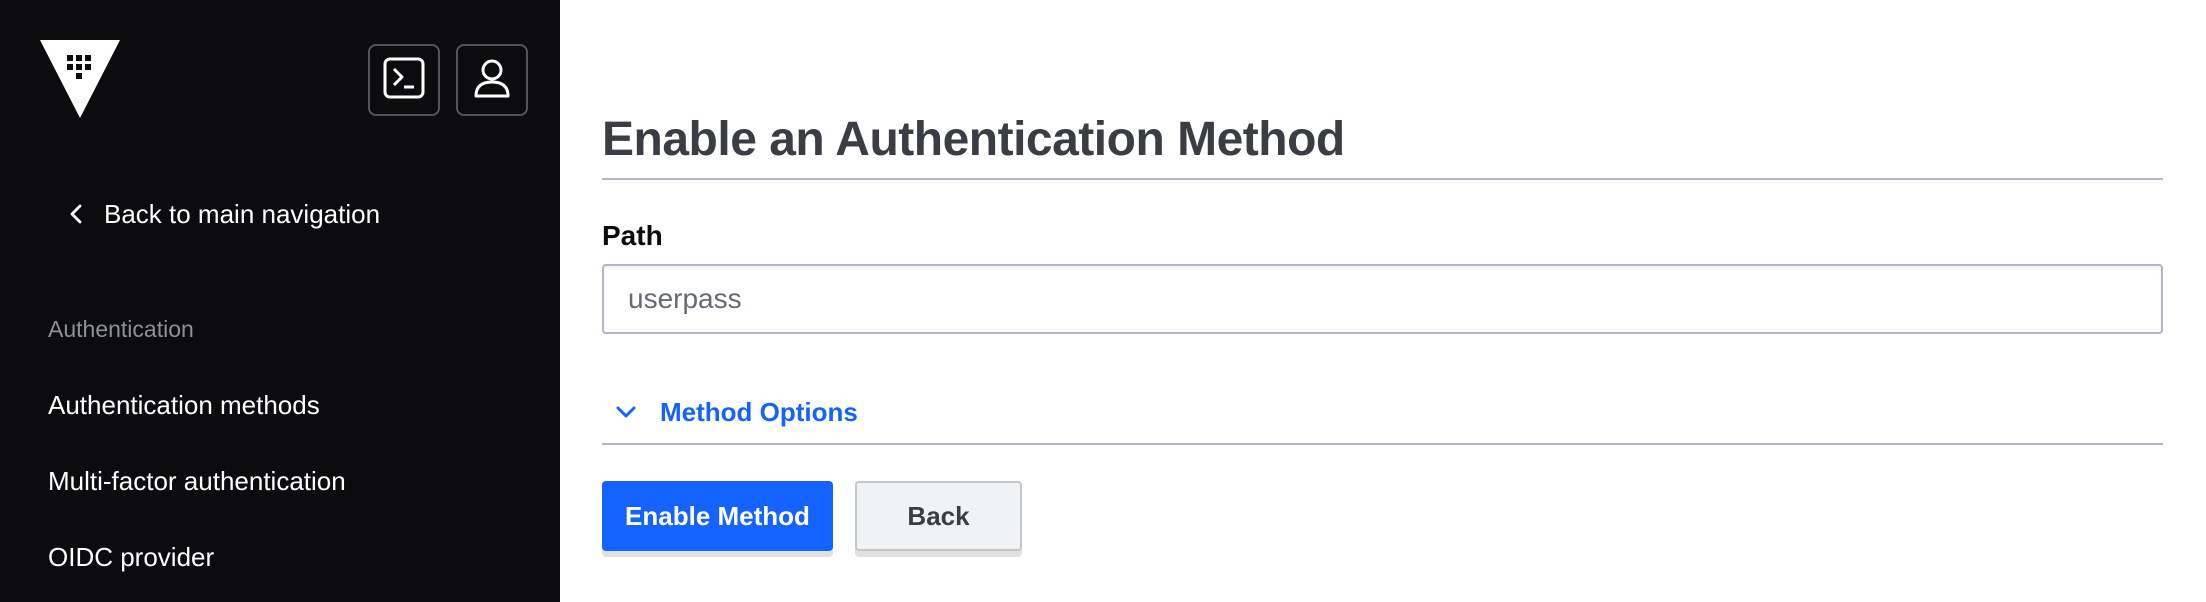 Image resolution: width=2206 pixels, height=602 pixels. What do you see at coordinates (1382, 299) in the screenshot?
I see `path-input` at bounding box center [1382, 299].